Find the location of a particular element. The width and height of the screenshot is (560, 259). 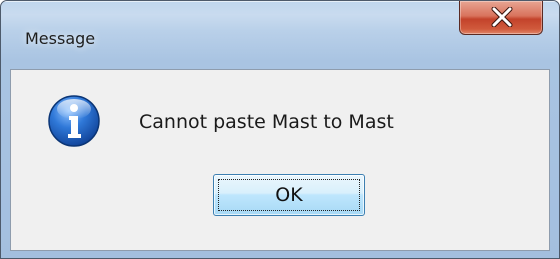

ok-button: OK is located at coordinates (289, 195).